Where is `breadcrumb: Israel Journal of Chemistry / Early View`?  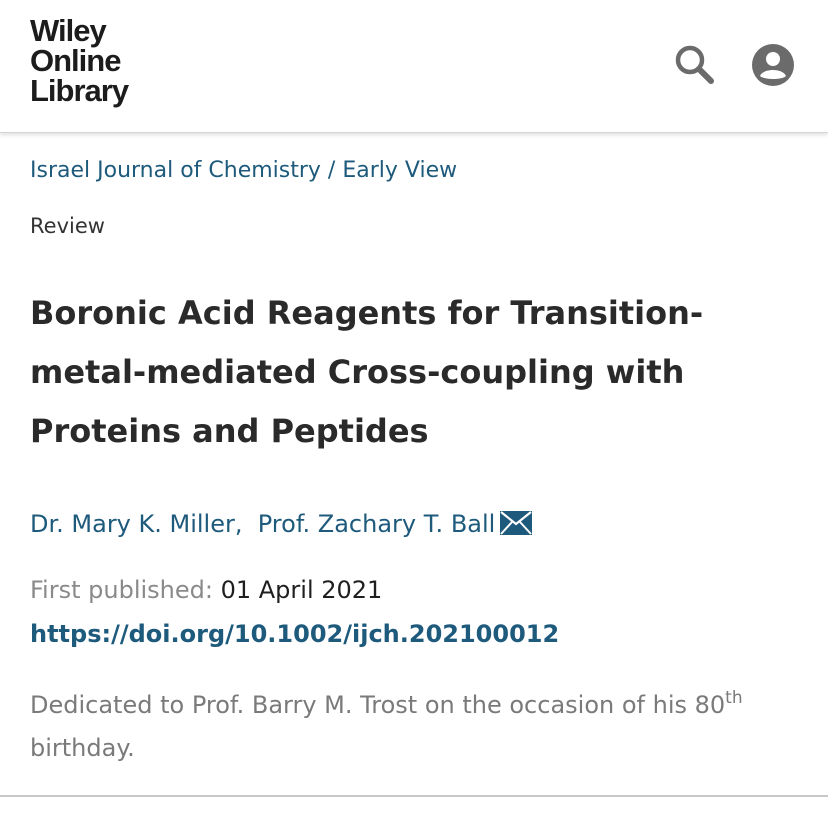
breadcrumb: Israel Journal of Chemistry / Early View is located at coordinates (243, 170).